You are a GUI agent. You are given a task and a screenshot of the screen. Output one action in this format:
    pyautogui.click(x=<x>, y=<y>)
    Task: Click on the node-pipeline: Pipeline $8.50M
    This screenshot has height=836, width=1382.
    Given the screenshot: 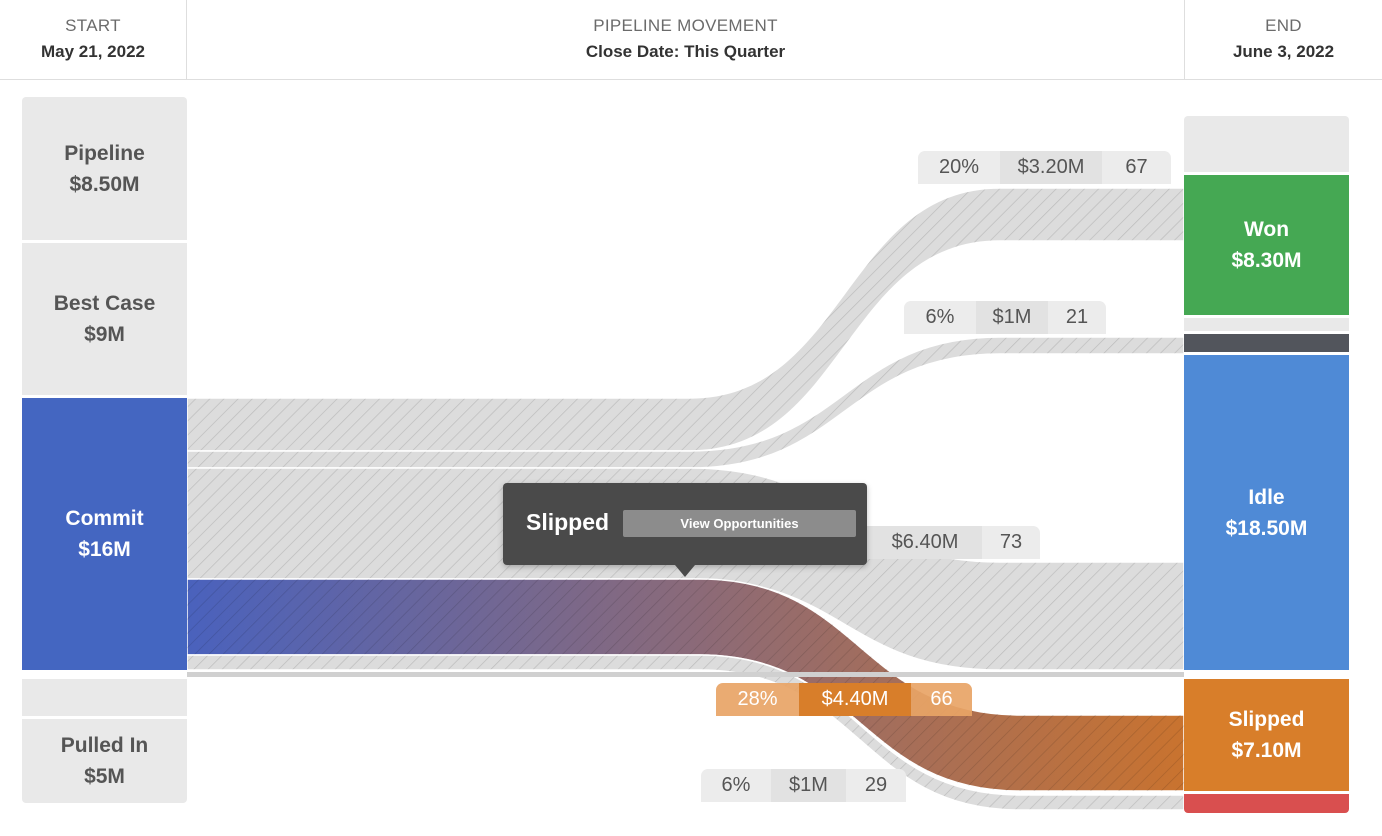 What is the action you would take?
    pyautogui.click(x=104, y=168)
    